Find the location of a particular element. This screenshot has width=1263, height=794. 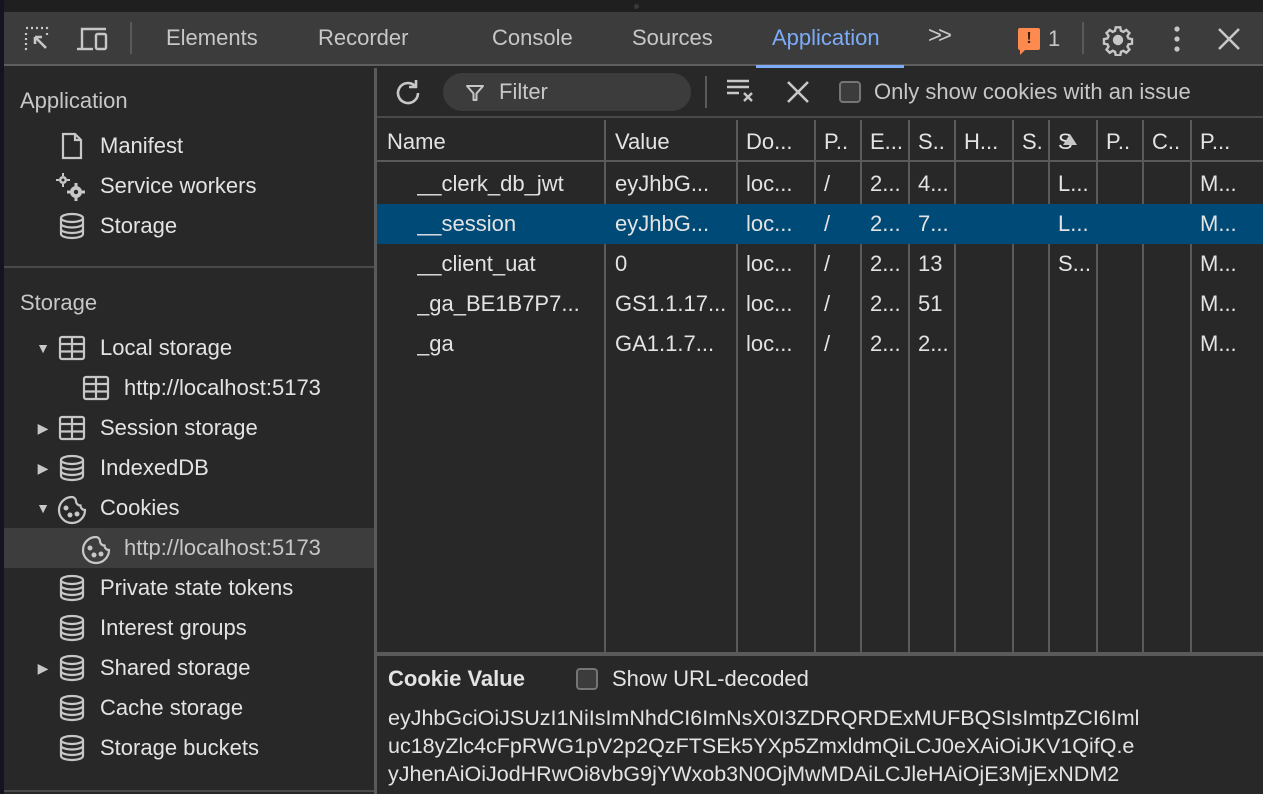

column-header-secure: S. is located at coordinates (1034, 141).